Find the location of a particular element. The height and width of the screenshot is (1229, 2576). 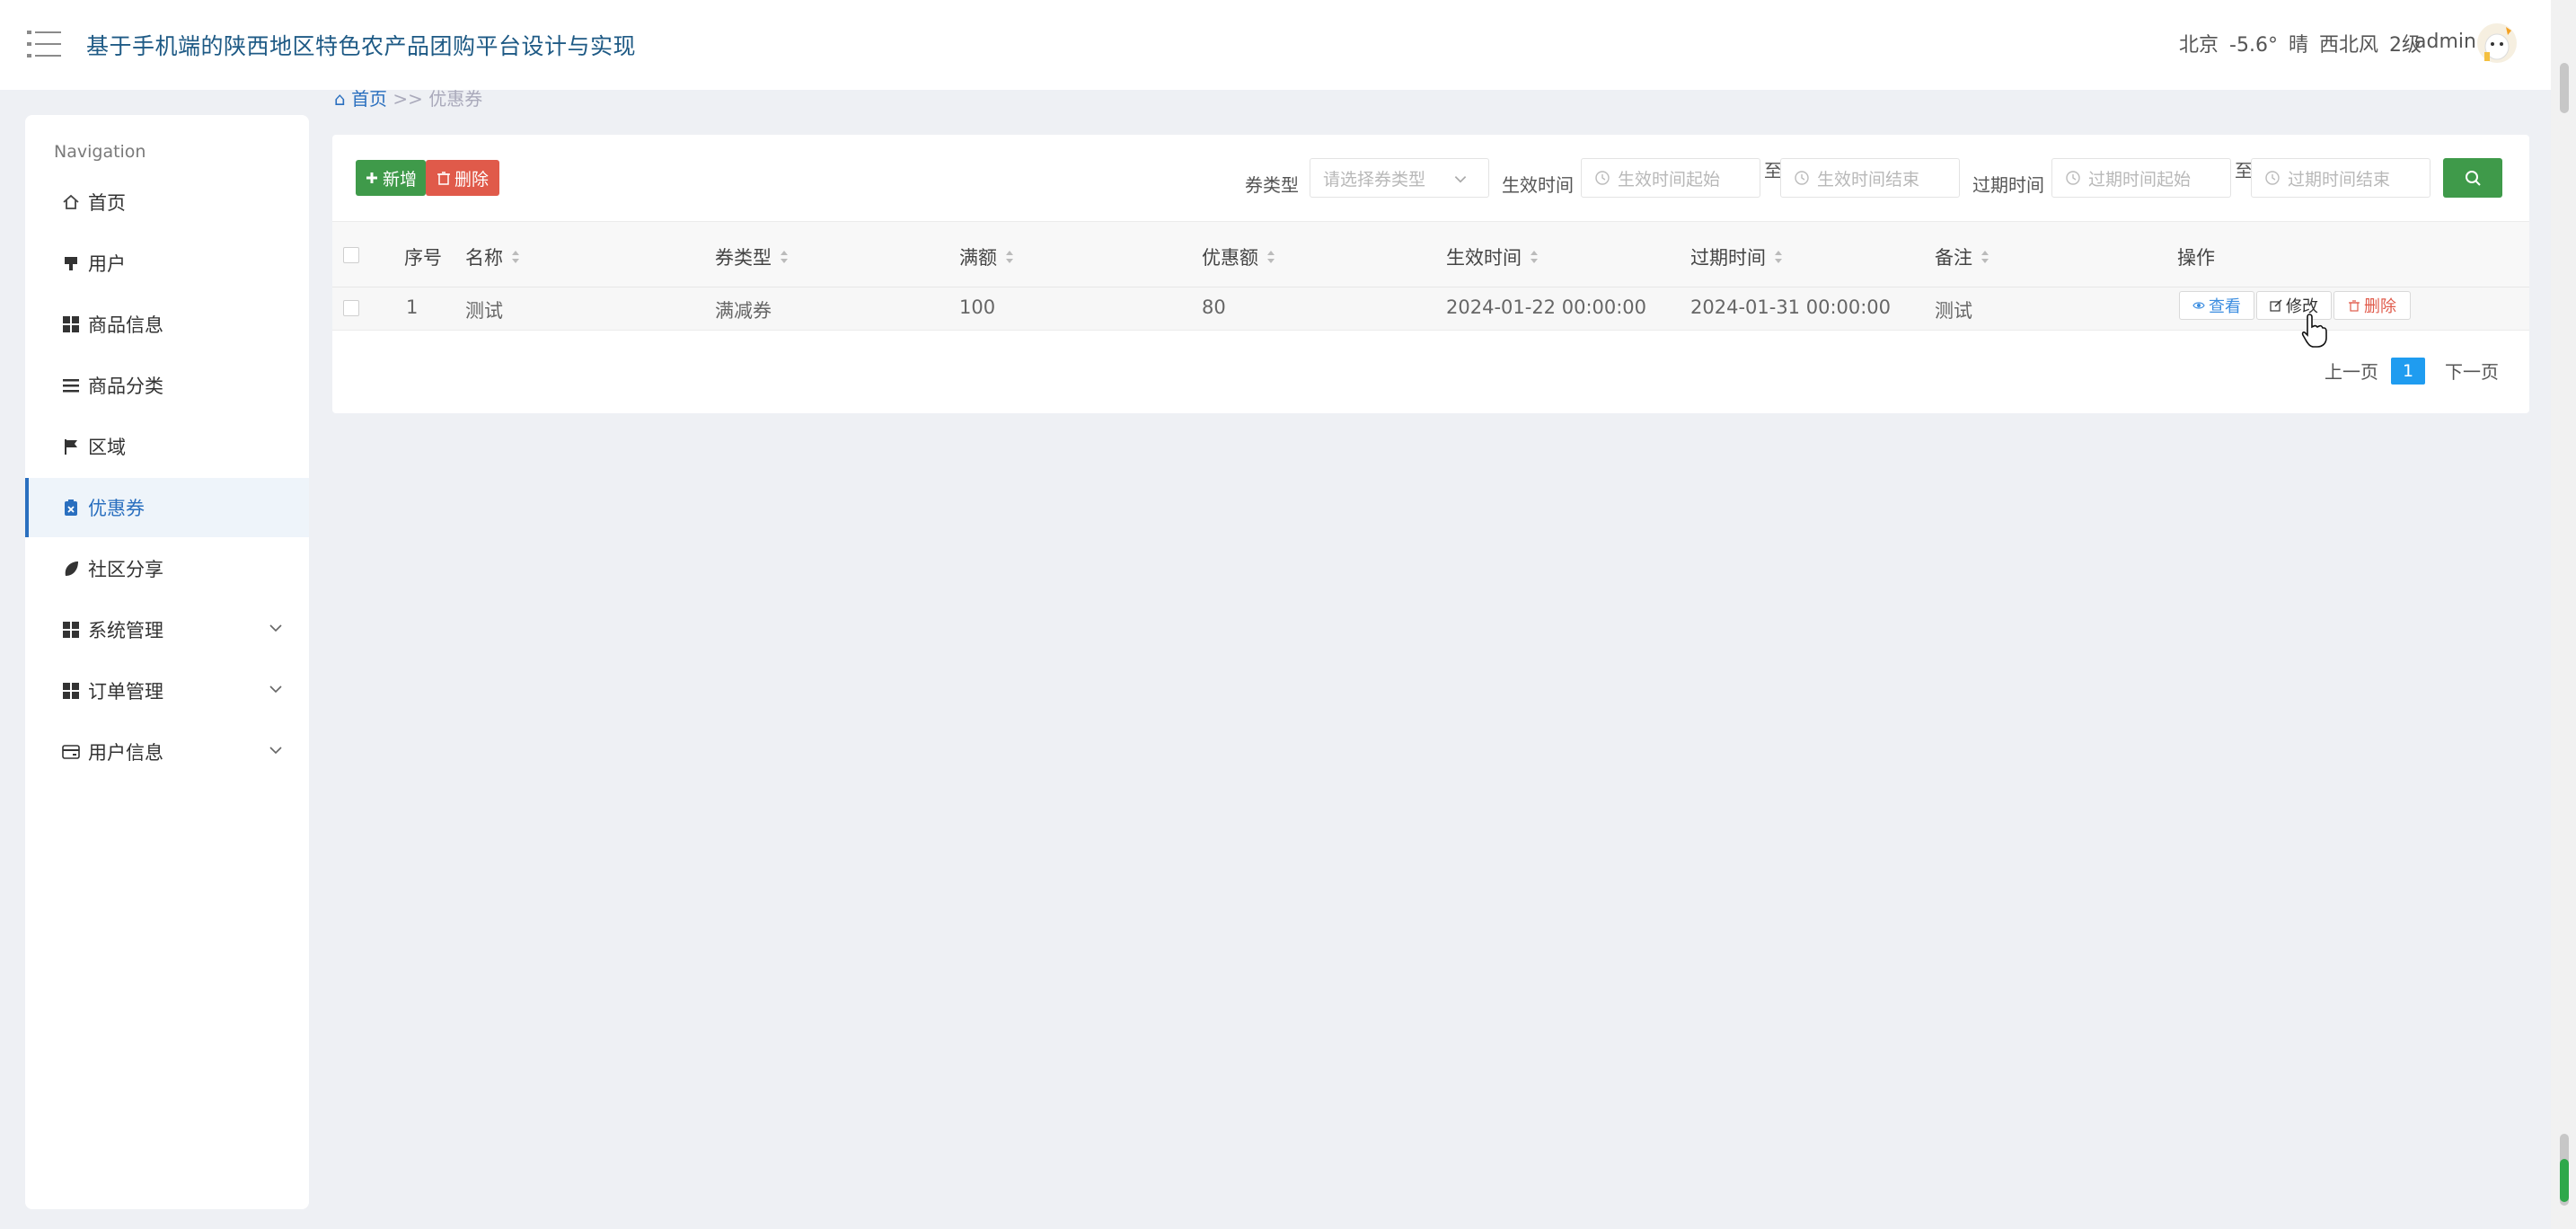

sidebar-item-label: 商品信息 is located at coordinates (125, 325).